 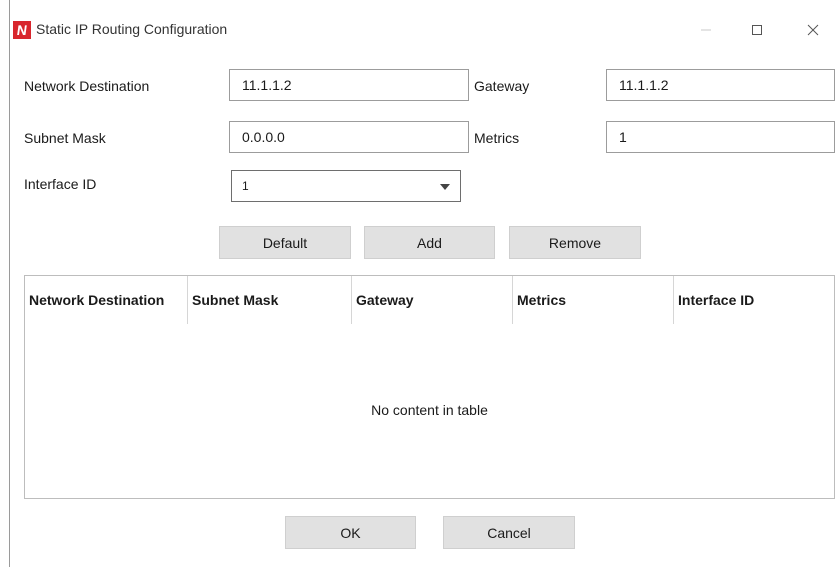 I want to click on remove-button: Remove, so click(x=575, y=242).